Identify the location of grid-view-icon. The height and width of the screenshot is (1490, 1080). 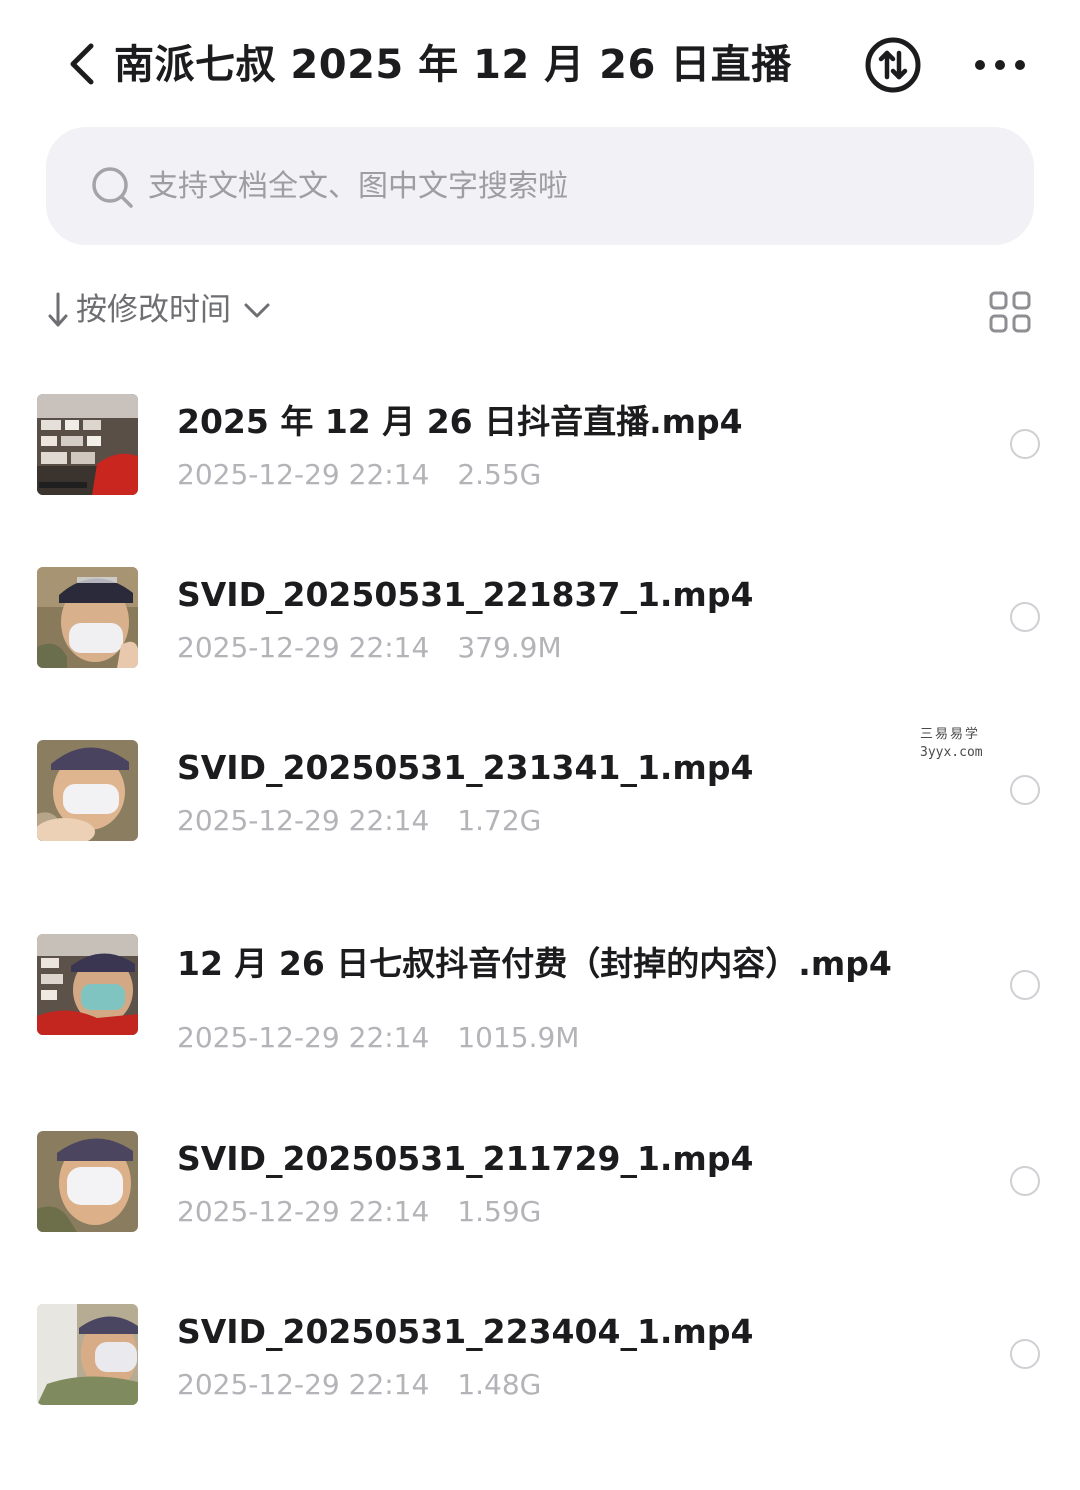
(1010, 312).